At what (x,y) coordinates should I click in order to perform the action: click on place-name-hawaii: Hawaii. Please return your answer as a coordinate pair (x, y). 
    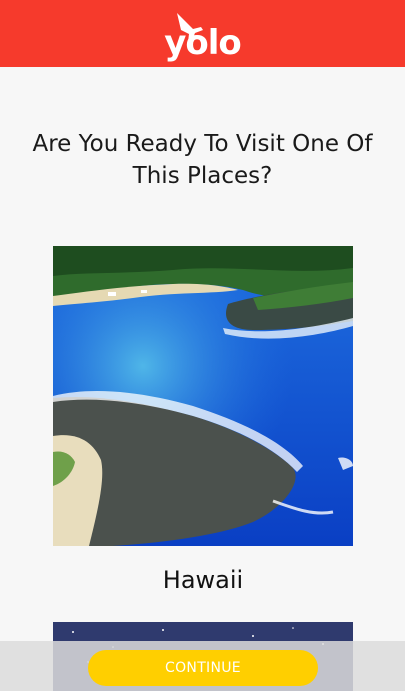
    Looking at the image, I should click on (203, 580).